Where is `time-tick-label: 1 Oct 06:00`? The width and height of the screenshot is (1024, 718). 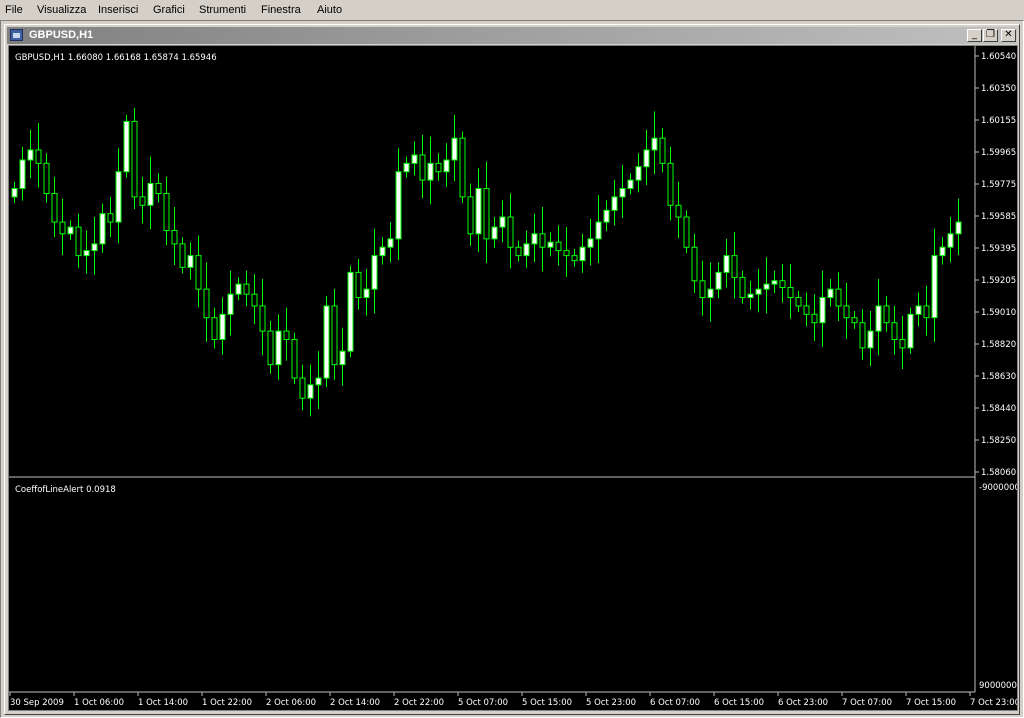 time-tick-label: 1 Oct 06:00 is located at coordinates (99, 703).